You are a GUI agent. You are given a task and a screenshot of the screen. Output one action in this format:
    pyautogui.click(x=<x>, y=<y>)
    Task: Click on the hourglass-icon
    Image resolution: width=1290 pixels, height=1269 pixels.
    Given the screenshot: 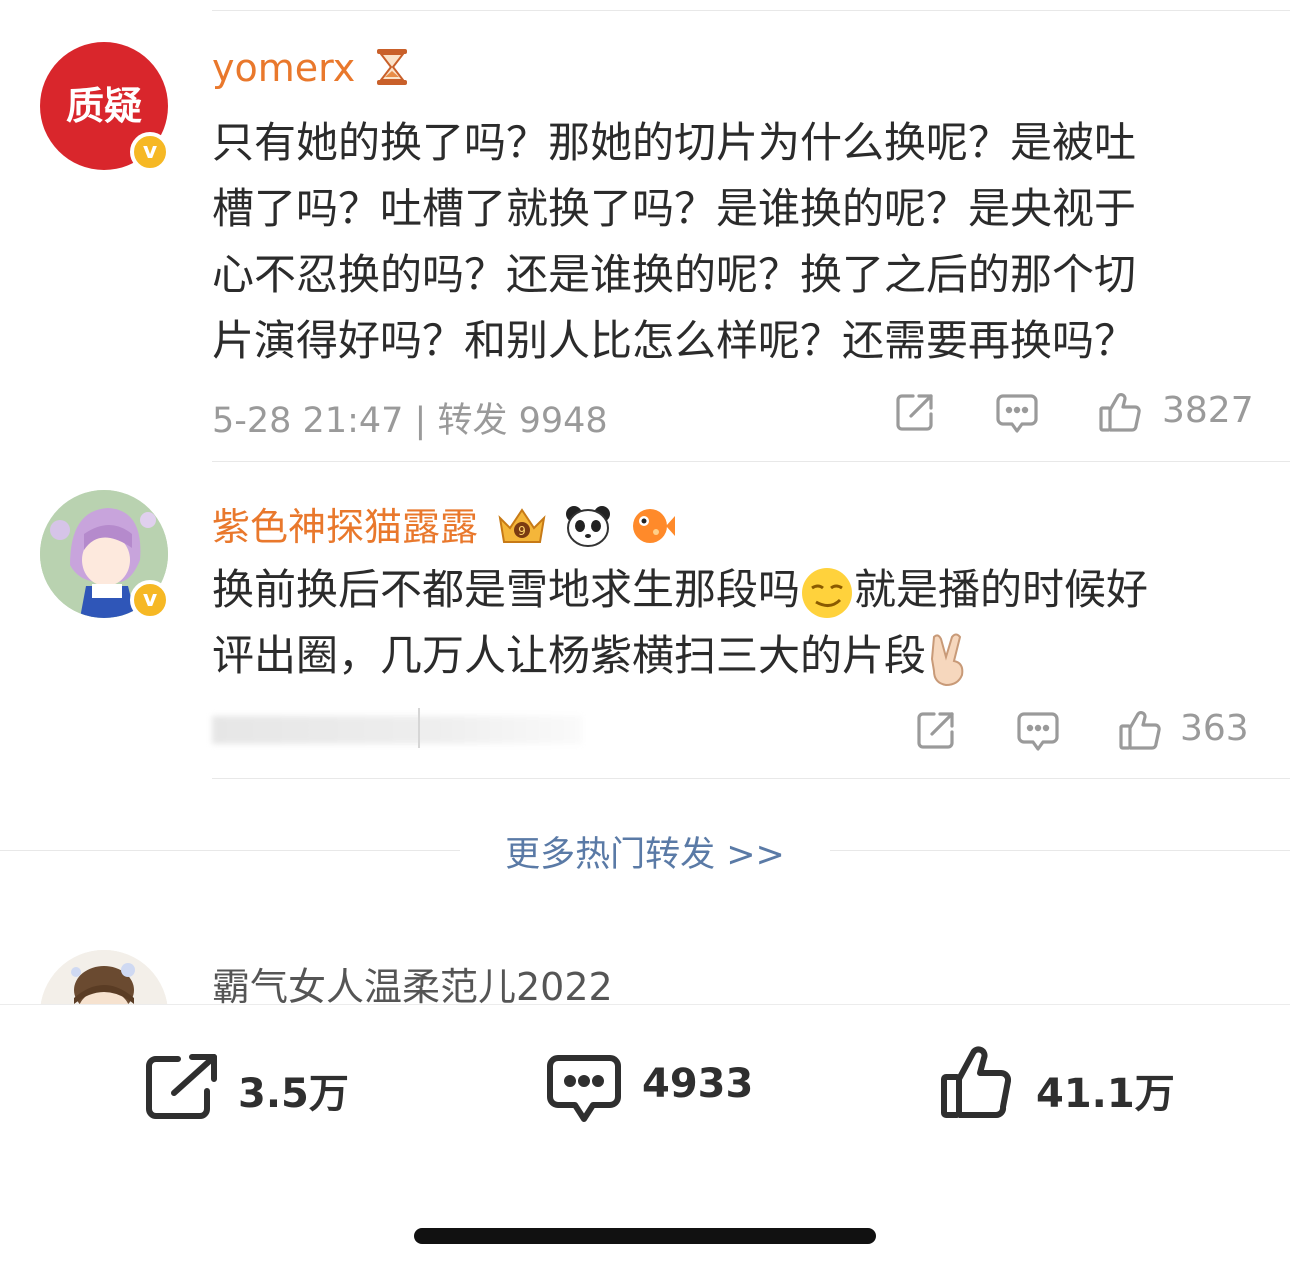 What is the action you would take?
    pyautogui.click(x=392, y=67)
    